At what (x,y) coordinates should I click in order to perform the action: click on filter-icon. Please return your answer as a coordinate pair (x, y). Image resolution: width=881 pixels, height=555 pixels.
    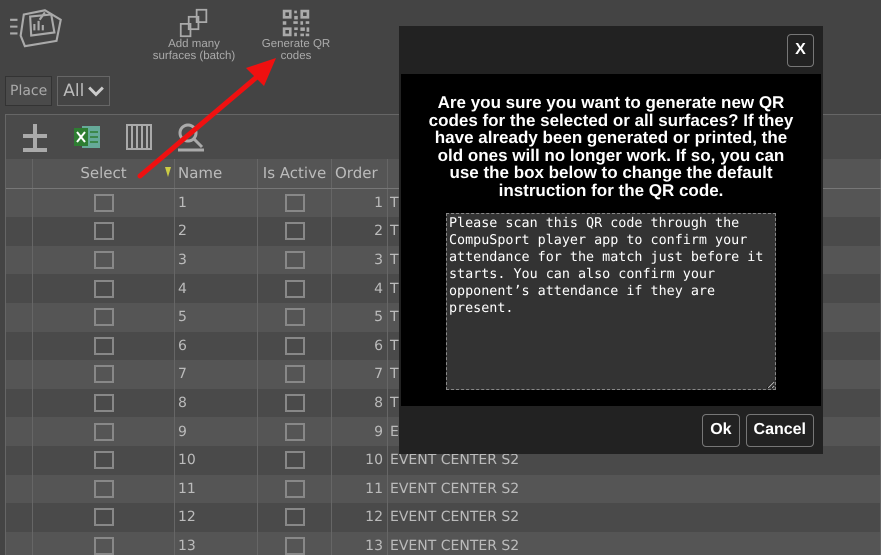
    Looking at the image, I should click on (168, 172).